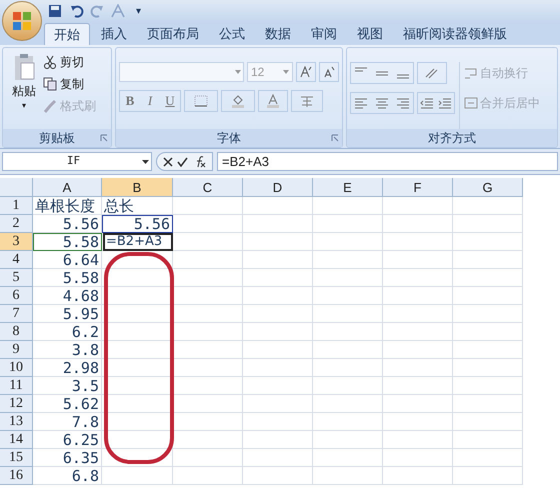 Image resolution: width=560 pixels, height=489 pixels. Describe the element at coordinates (382, 73) in the screenshot. I see `vertical-align-button` at that location.